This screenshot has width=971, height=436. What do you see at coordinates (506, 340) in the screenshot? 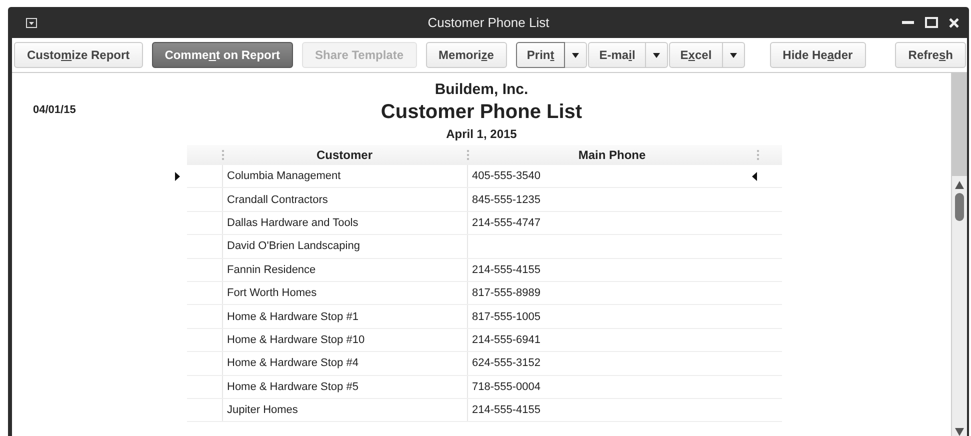
I see `table-cell: 214-555-6941` at bounding box center [506, 340].